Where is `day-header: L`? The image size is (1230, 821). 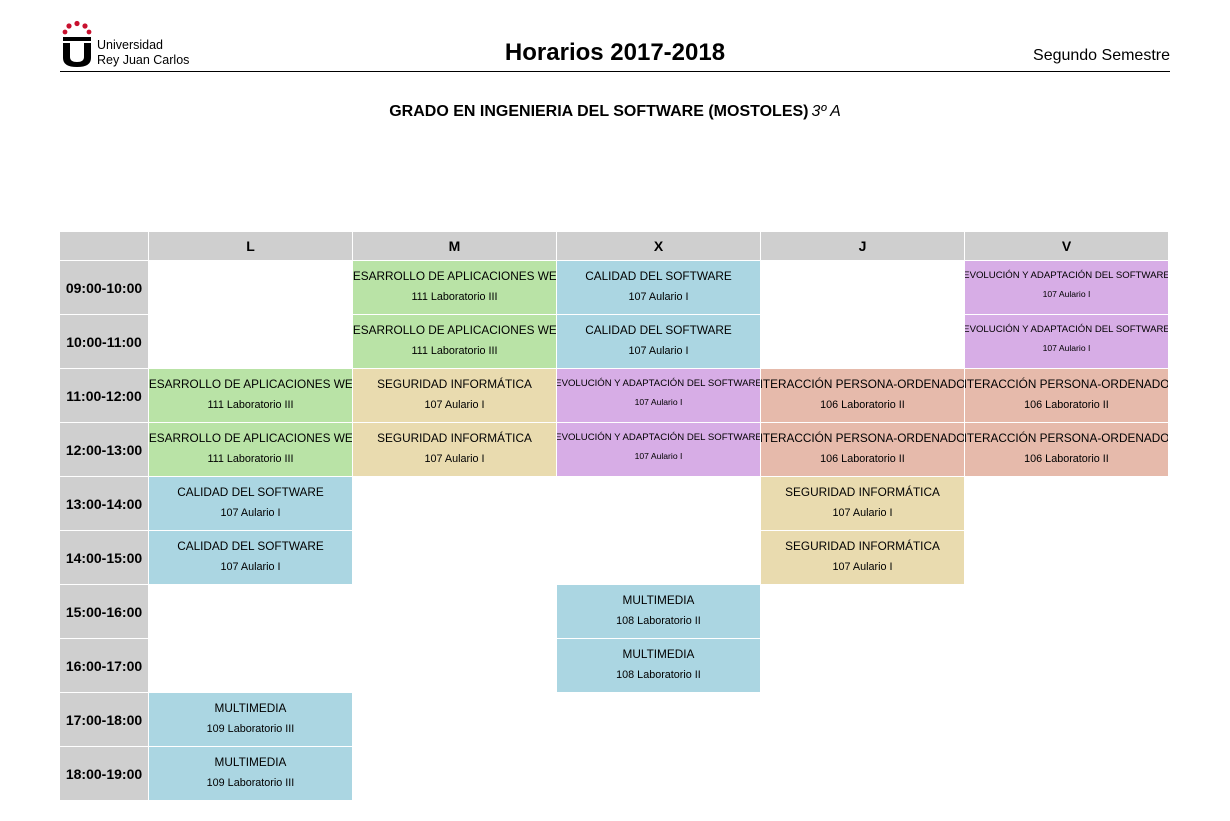 day-header: L is located at coordinates (250, 246).